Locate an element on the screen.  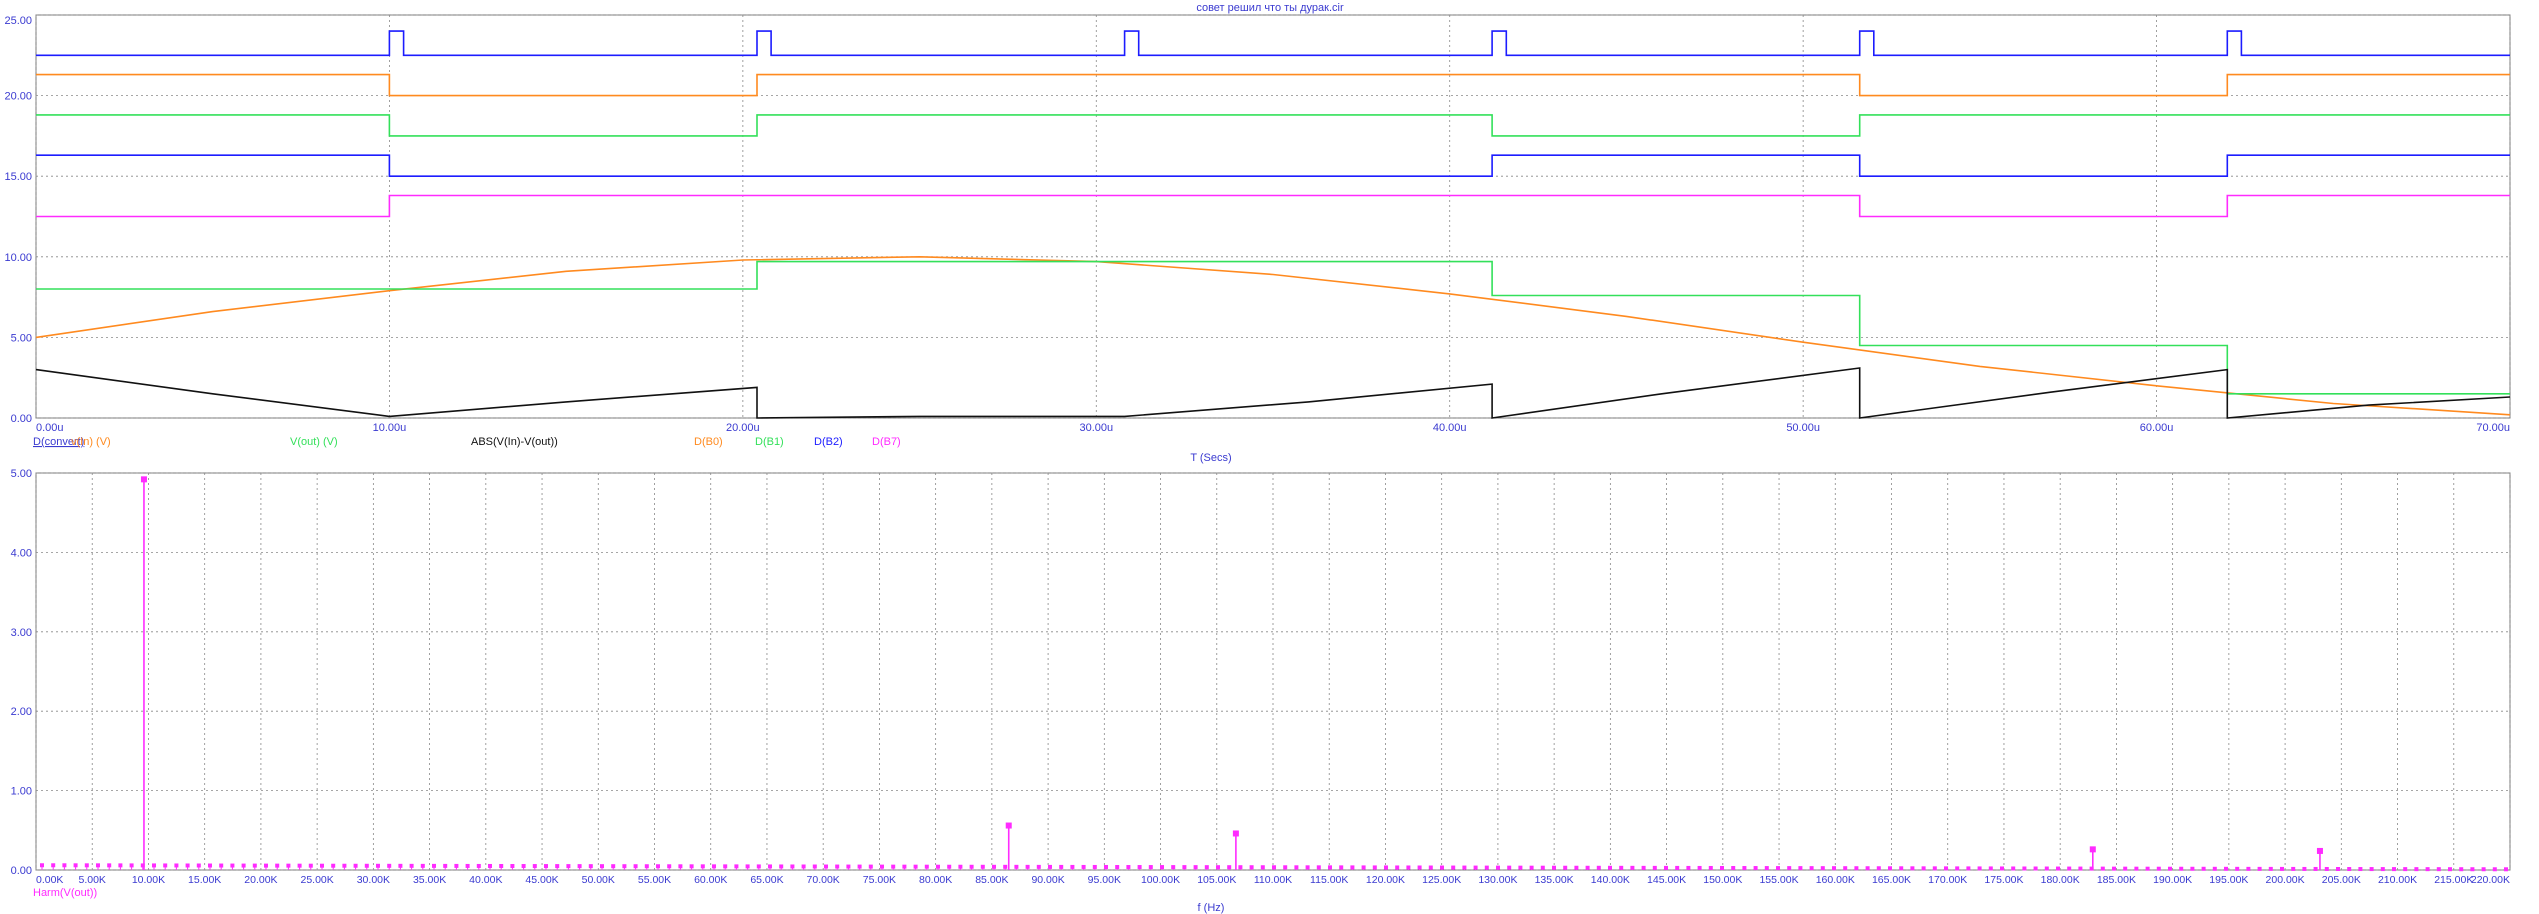
x-tick-label: 160.00K is located at coordinates (1835, 880).